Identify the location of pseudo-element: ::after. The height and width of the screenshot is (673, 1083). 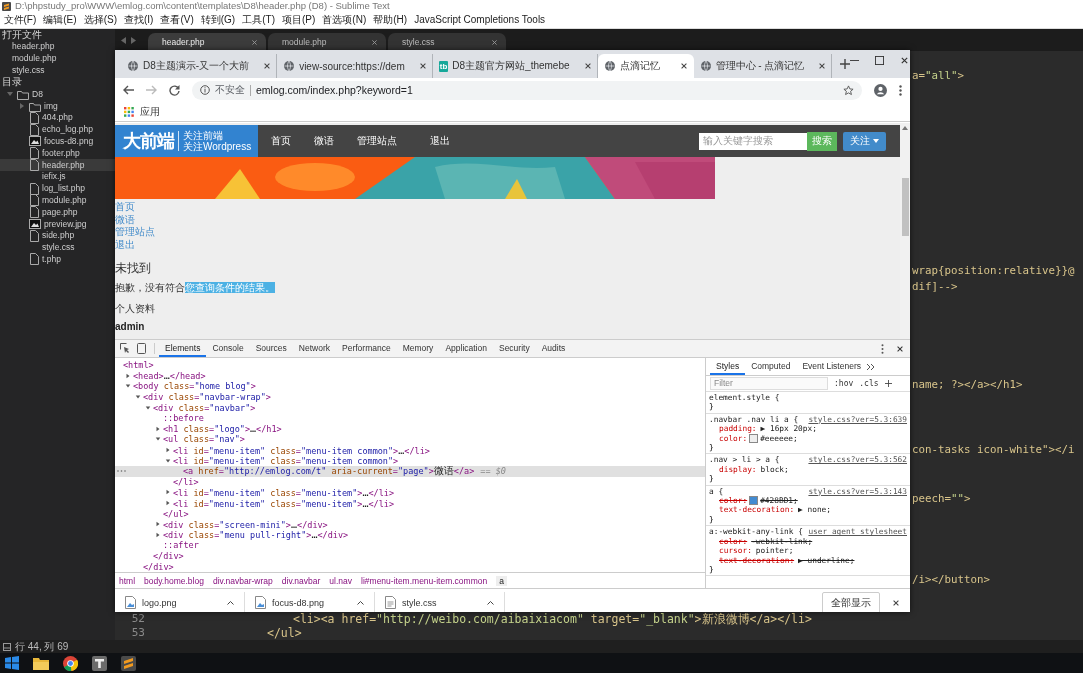
(181, 545).